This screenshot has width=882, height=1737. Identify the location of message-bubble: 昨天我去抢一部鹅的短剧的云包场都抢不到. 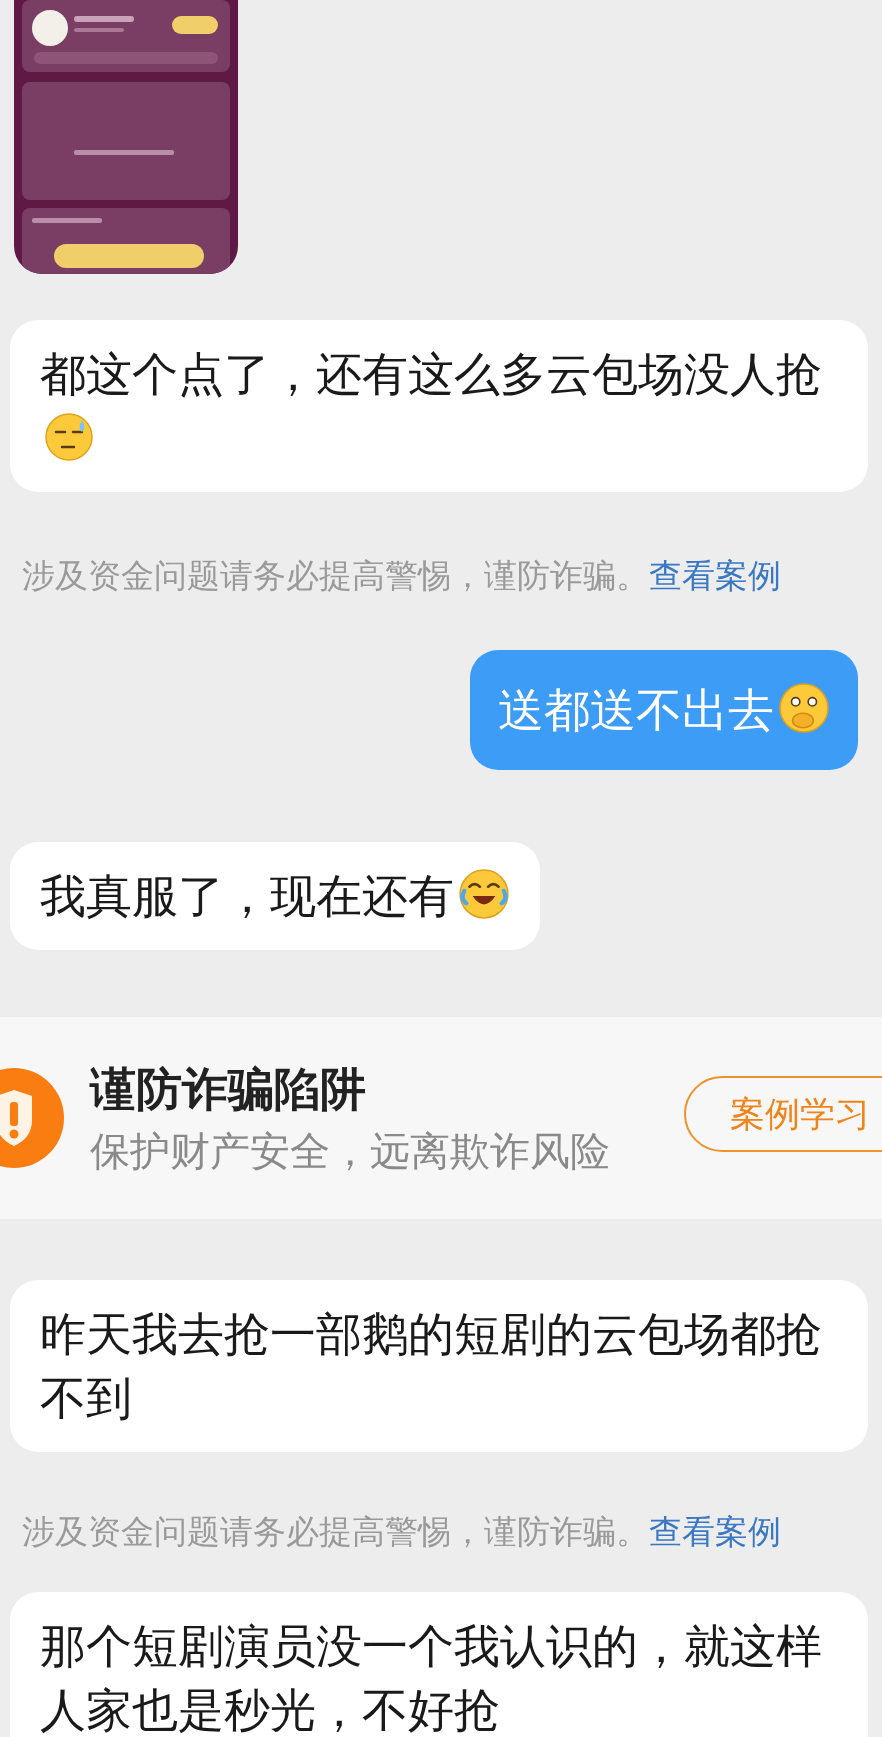
(439, 1366).